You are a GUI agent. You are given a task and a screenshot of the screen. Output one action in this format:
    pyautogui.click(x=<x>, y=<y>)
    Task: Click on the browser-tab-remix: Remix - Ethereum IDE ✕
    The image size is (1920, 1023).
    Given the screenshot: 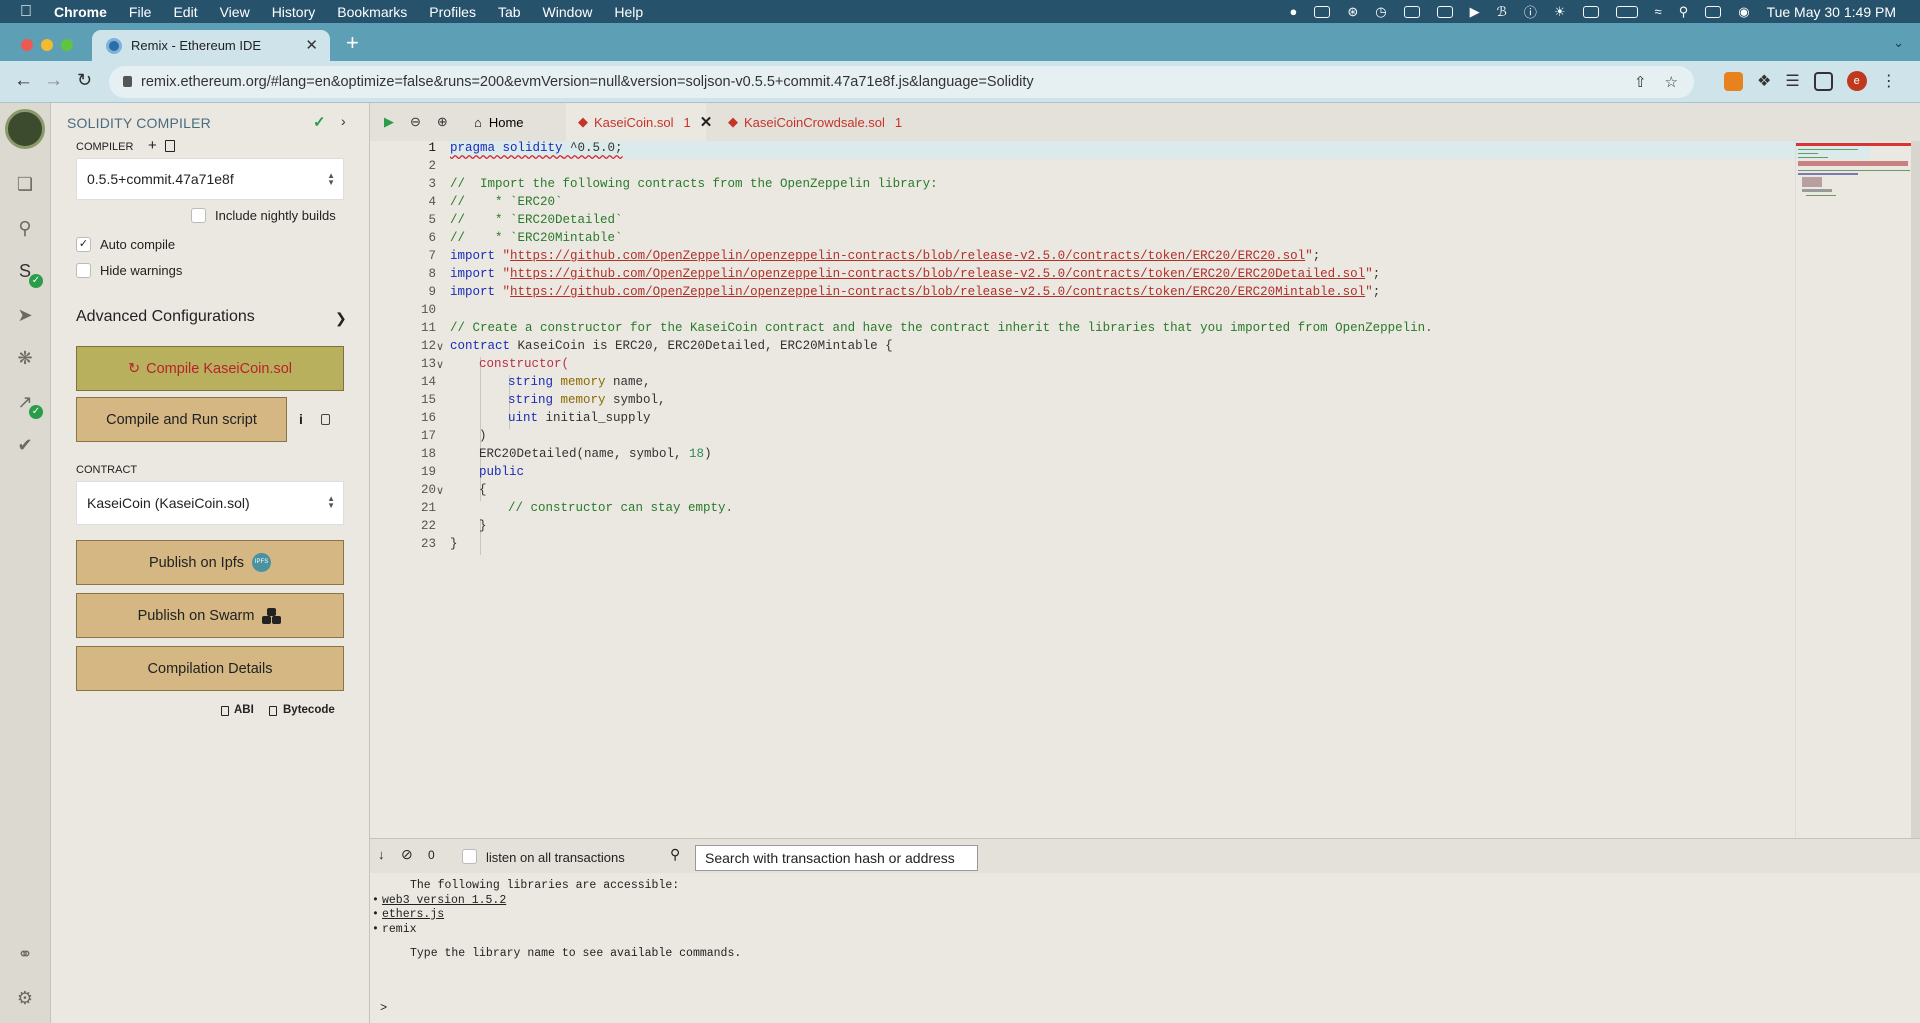 What is the action you would take?
    pyautogui.click(x=211, y=45)
    